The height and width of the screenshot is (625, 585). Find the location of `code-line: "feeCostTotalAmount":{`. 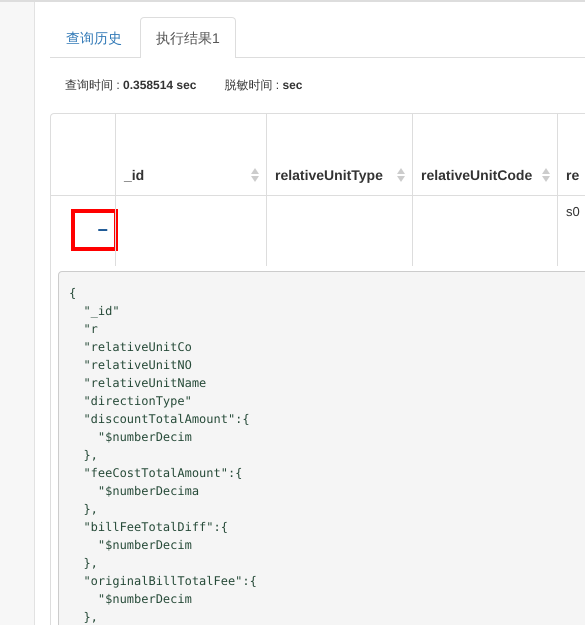

code-line: "feeCostTotalAmount":{ is located at coordinates (163, 473).